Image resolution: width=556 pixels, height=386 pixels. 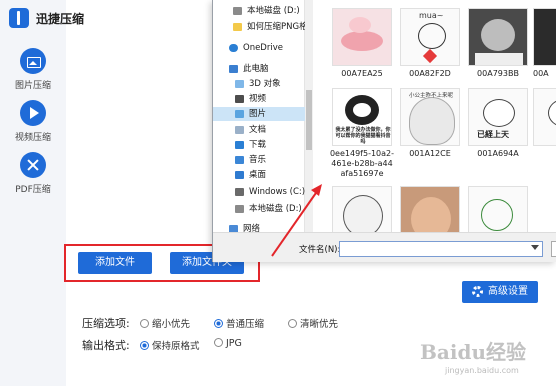 I want to click on arrow-line, so click(x=295, y=223).